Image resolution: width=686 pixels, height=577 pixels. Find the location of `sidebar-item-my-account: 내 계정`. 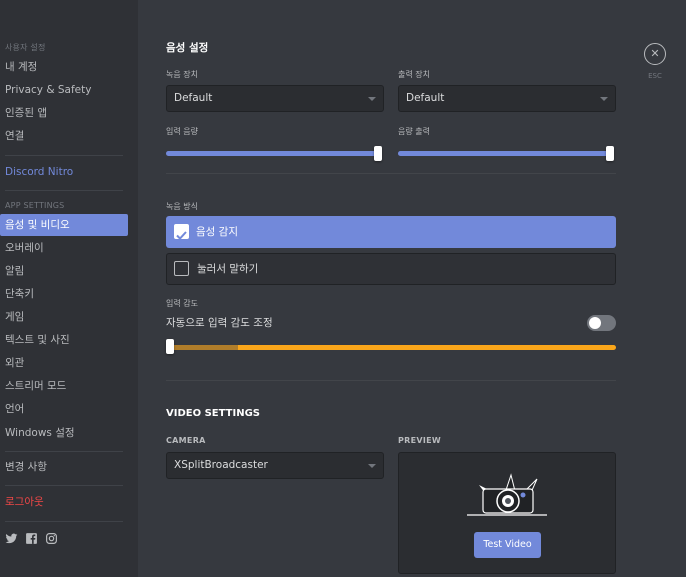

sidebar-item-my-account: 내 계정 is located at coordinates (64, 67).